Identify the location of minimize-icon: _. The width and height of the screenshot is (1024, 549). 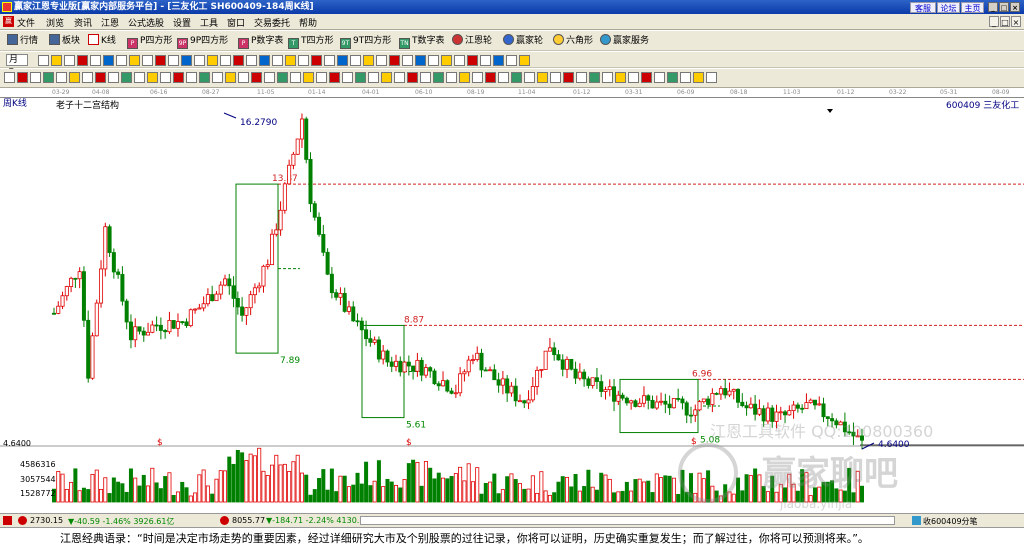
(993, 7).